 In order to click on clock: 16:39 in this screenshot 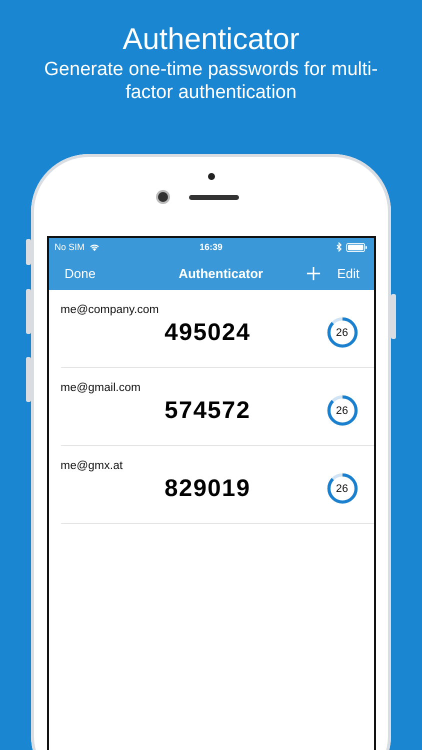, I will do `click(211, 247)`.